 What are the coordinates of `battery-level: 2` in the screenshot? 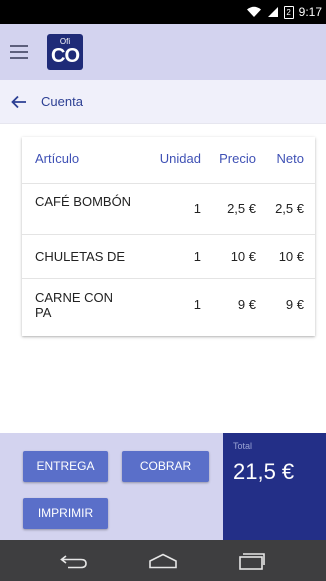 It's located at (288, 12).